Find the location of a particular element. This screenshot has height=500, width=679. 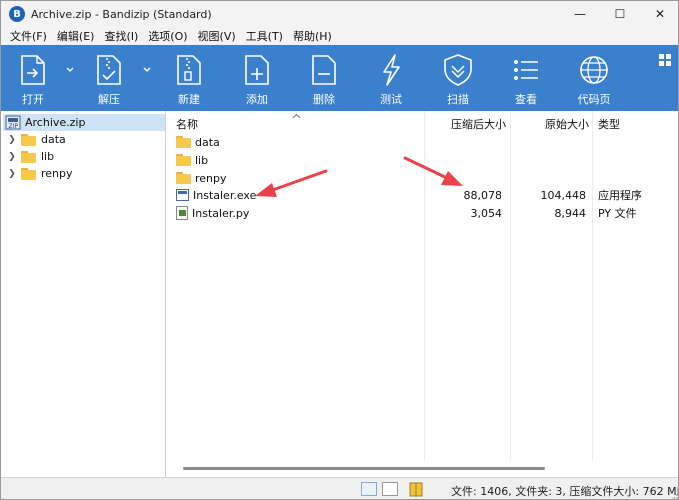

compressed-size: 3,054 is located at coordinates (486, 213).